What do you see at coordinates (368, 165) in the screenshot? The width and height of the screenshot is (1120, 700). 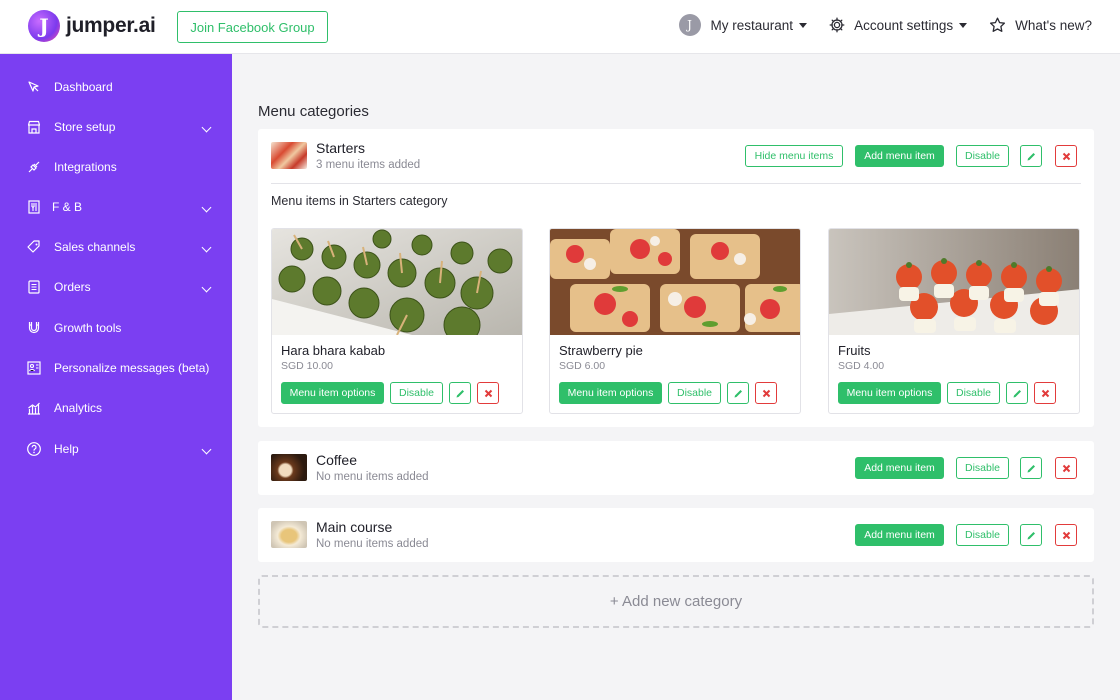 I see `category-subtitle: 3 menu items added` at bounding box center [368, 165].